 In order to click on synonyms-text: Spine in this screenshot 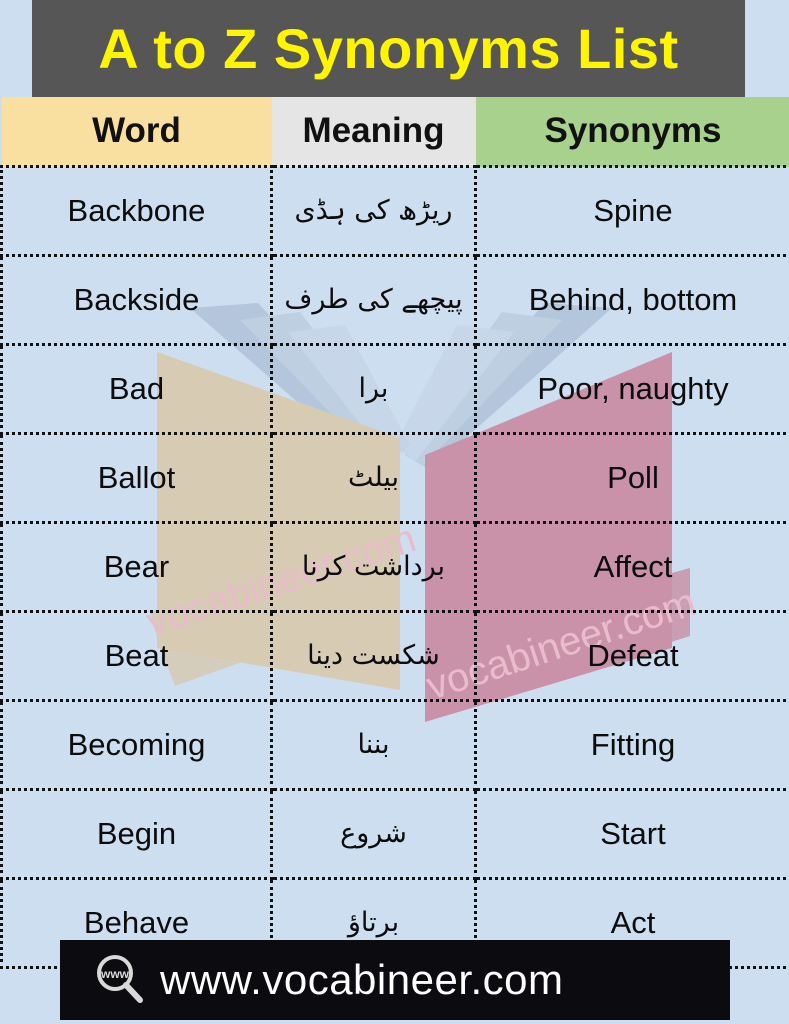, I will do `click(633, 210)`.